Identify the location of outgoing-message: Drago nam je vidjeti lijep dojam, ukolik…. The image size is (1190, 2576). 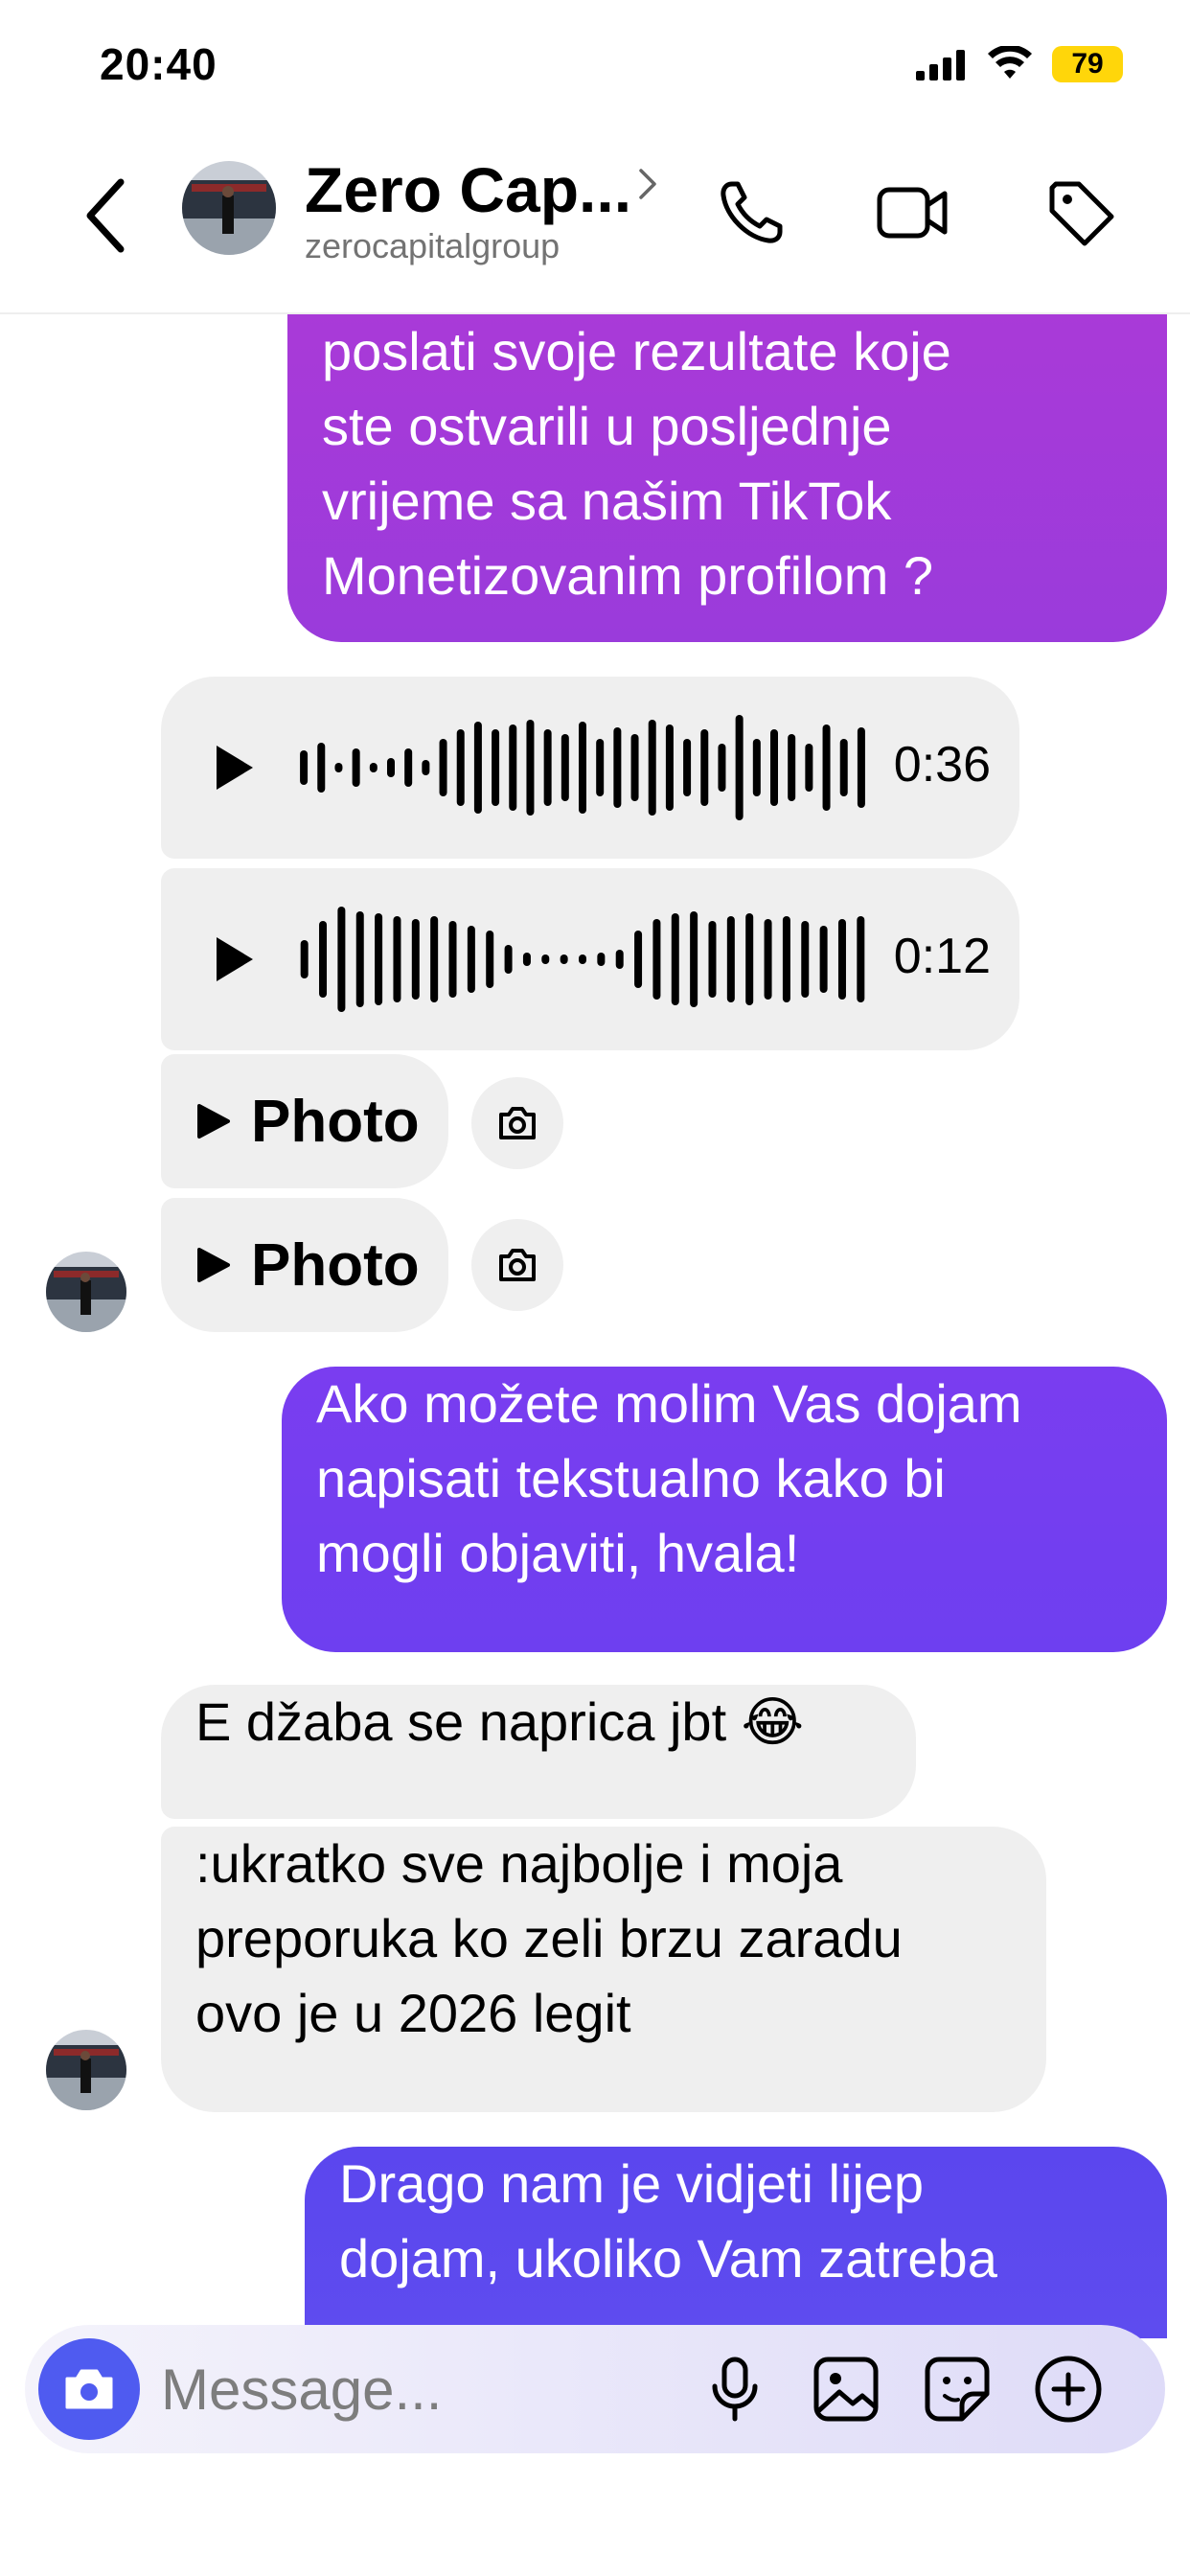
(736, 2242).